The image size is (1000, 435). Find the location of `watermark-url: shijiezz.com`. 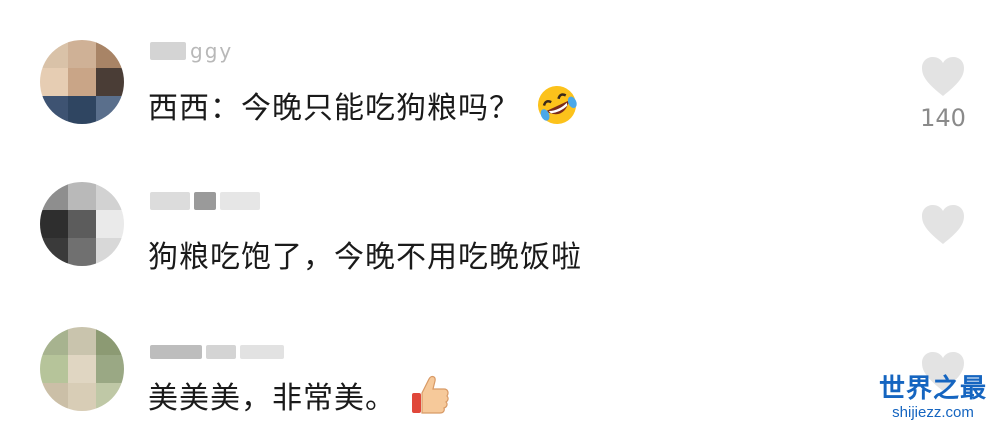

watermark-url: shijiezz.com is located at coordinates (933, 412).